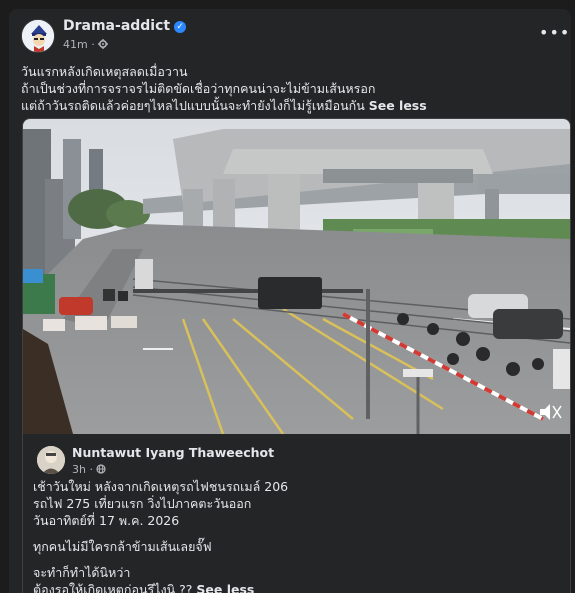 The width and height of the screenshot is (575, 593). Describe the element at coordinates (51, 460) in the screenshot. I see `author-avatar` at that location.